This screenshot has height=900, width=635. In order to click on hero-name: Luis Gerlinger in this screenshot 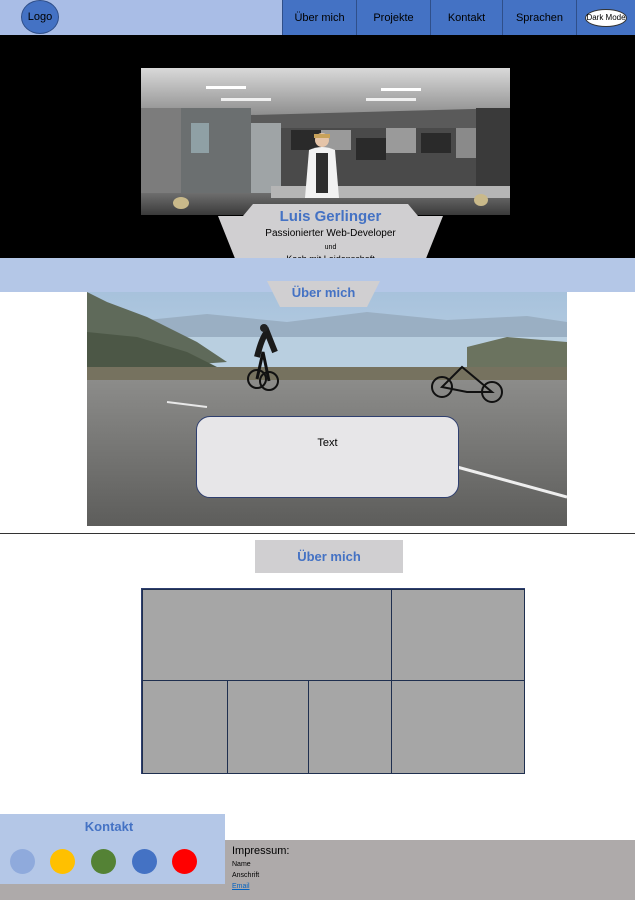, I will do `click(330, 216)`.